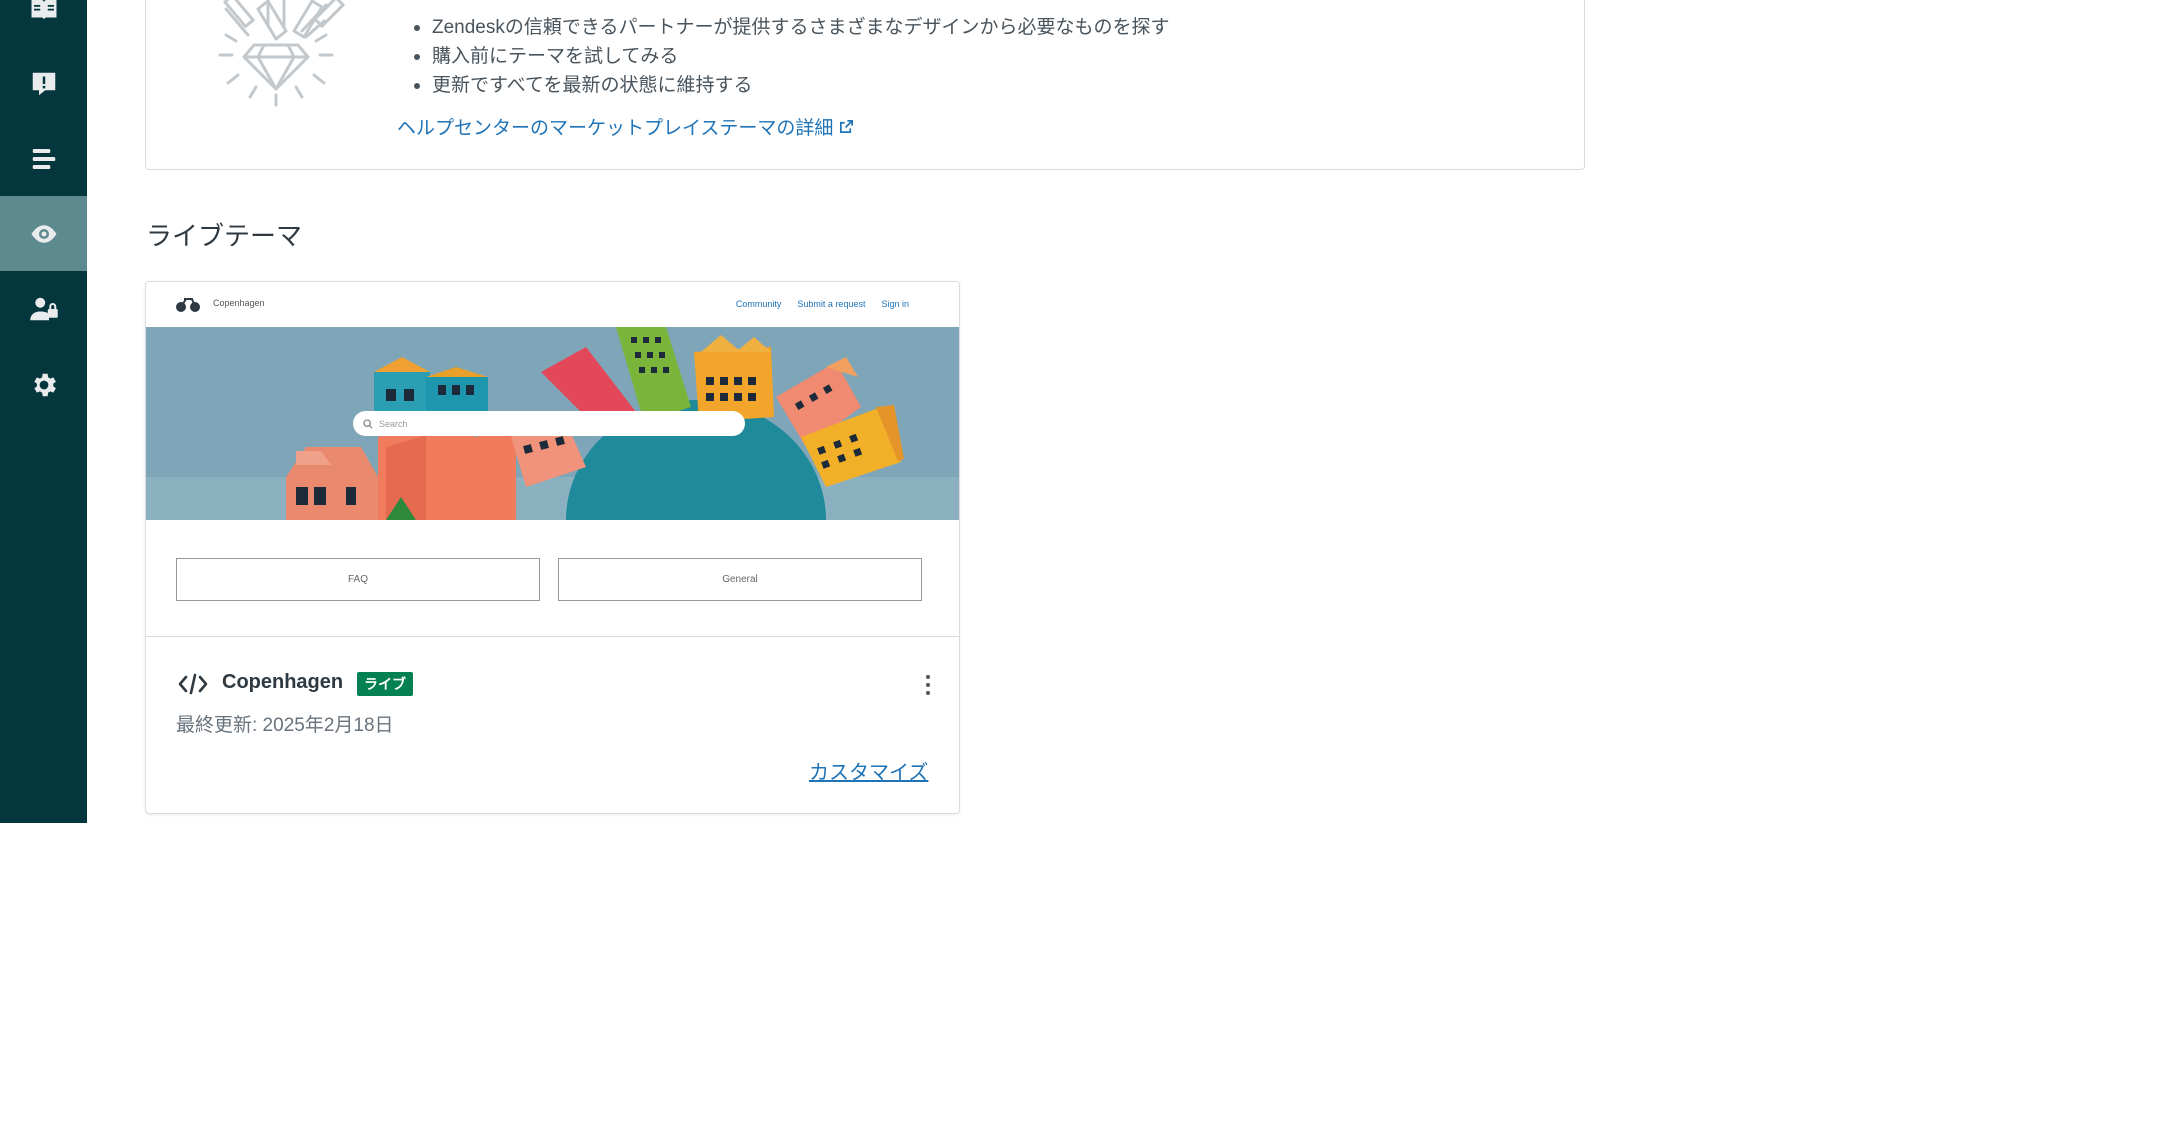 The width and height of the screenshot is (2162, 1135). I want to click on bicycle-logo-icon, so click(188, 305).